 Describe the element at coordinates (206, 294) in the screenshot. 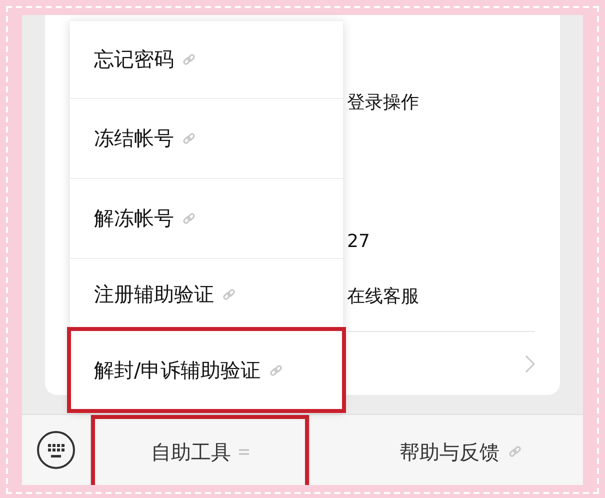

I see `menu-item: 注册辅助验证` at that location.